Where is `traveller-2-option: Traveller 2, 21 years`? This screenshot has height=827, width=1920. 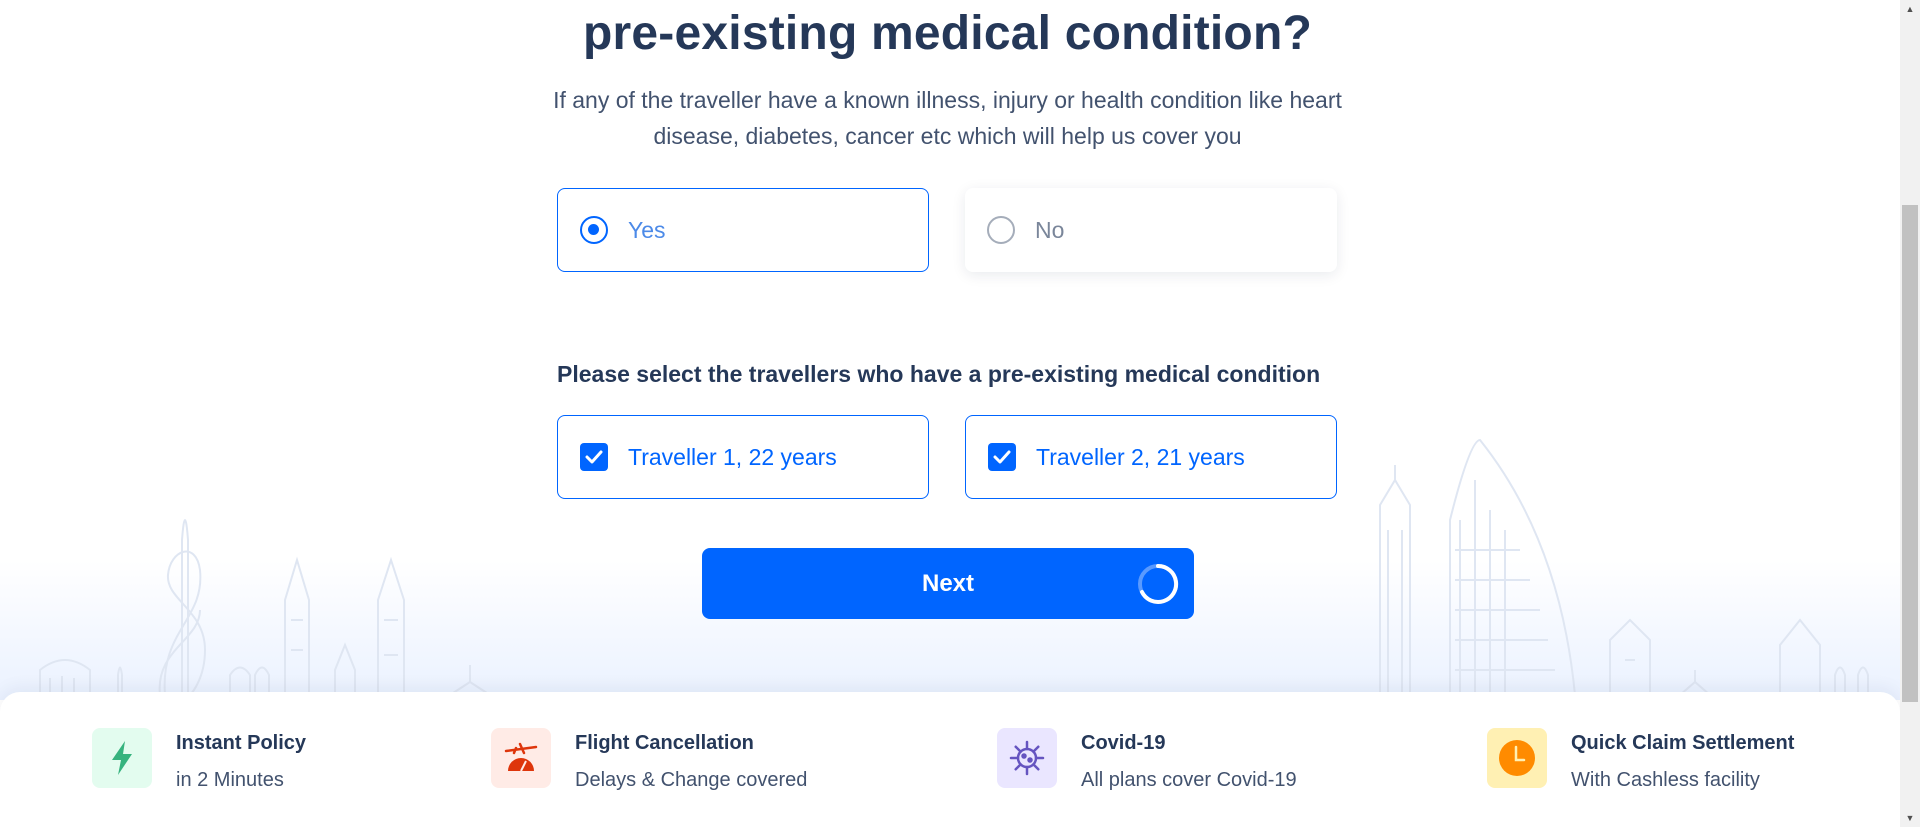
traveller-2-option: Traveller 2, 21 years is located at coordinates (1151, 457).